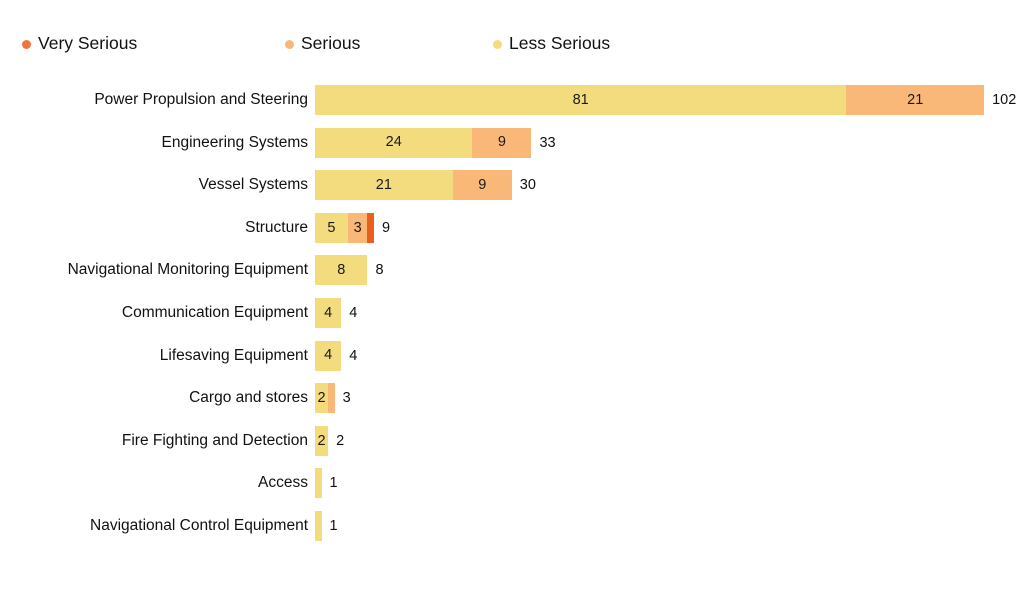 This screenshot has height=612, width=1032. I want to click on bar-segment-less-serious: 21, so click(384, 185).